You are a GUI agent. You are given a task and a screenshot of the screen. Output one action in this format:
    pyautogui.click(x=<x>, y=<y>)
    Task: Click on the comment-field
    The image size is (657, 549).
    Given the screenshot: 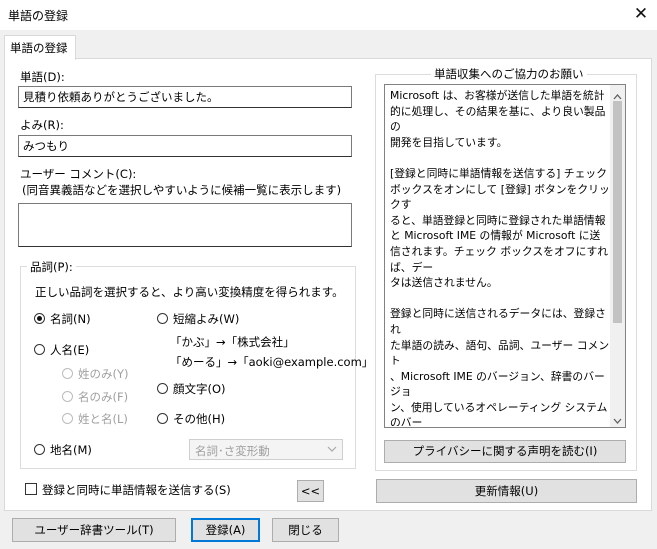 What is the action you would take?
    pyautogui.click(x=185, y=225)
    